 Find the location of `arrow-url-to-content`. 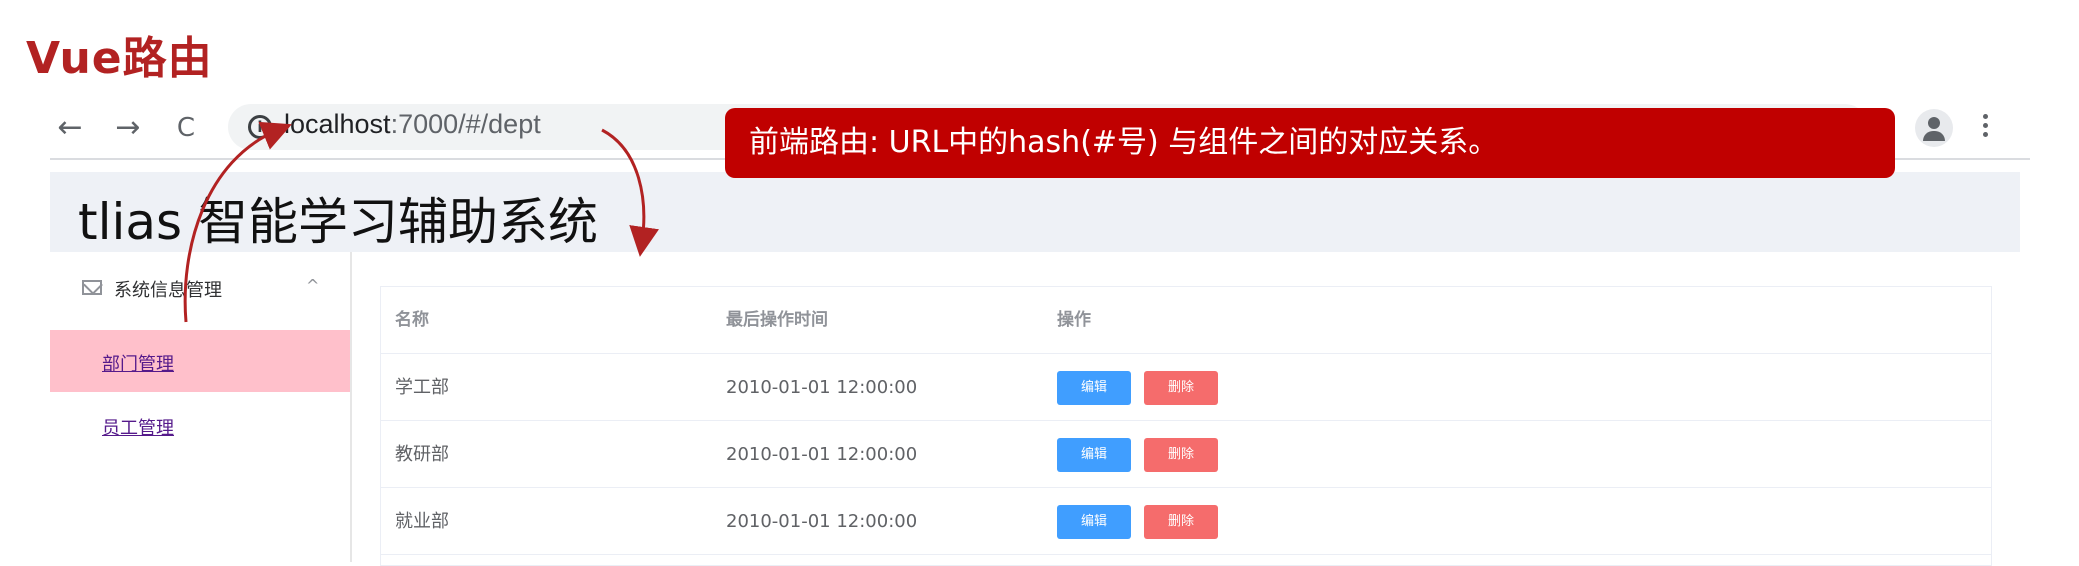

arrow-url-to-content is located at coordinates (630, 192).